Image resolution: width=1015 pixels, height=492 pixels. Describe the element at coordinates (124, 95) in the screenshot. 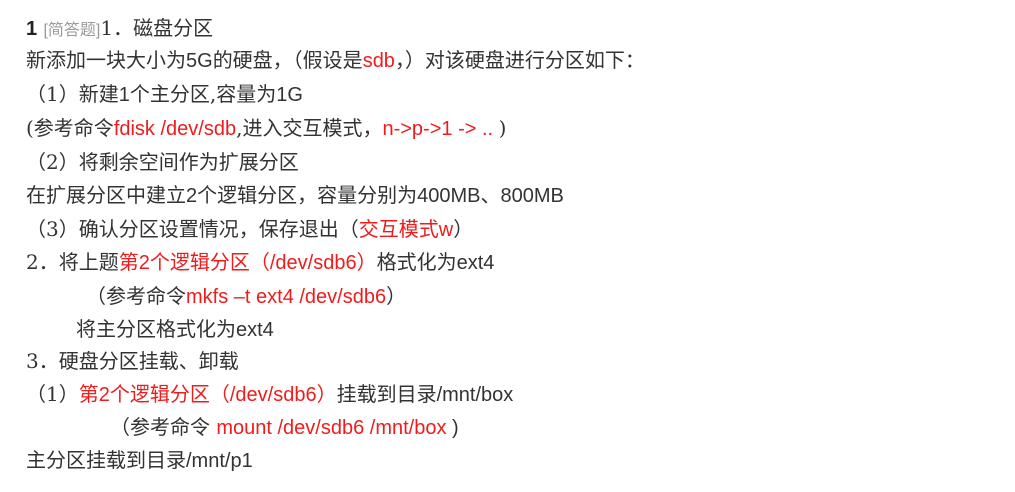

I see `partition-count: 1` at that location.